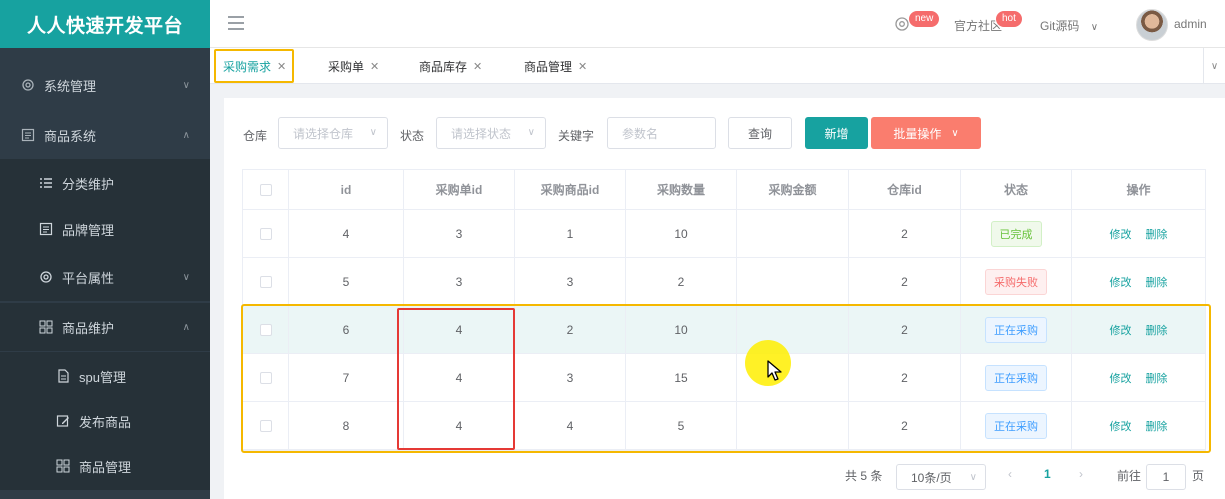  Describe the element at coordinates (570, 189) in the screenshot. I see `column-header: 采购商品id` at that location.